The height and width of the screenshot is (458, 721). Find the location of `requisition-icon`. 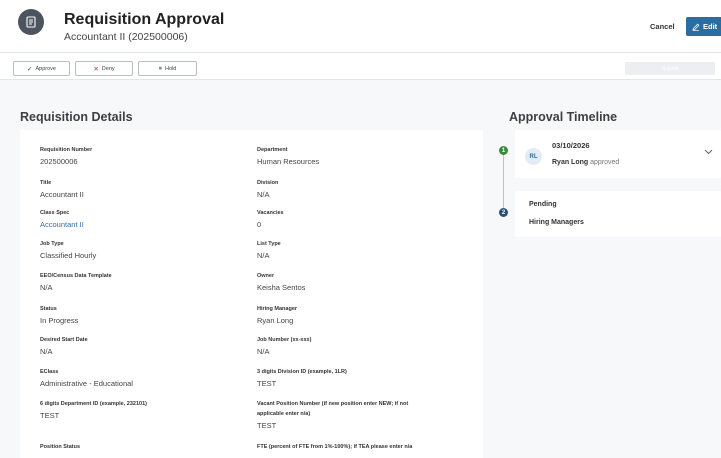

requisition-icon is located at coordinates (31, 22).